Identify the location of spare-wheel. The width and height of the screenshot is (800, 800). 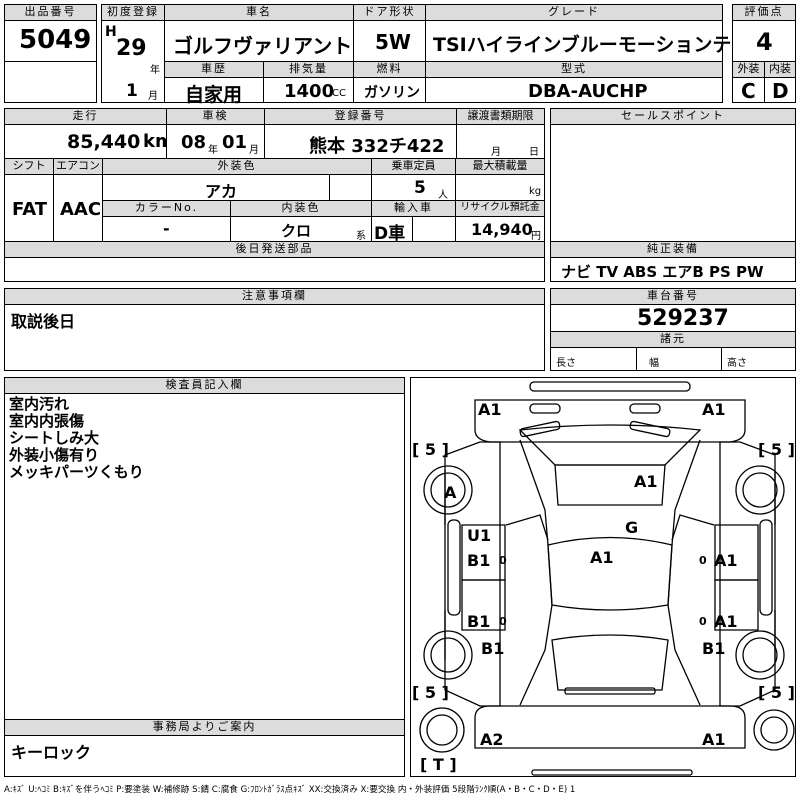
(774, 730).